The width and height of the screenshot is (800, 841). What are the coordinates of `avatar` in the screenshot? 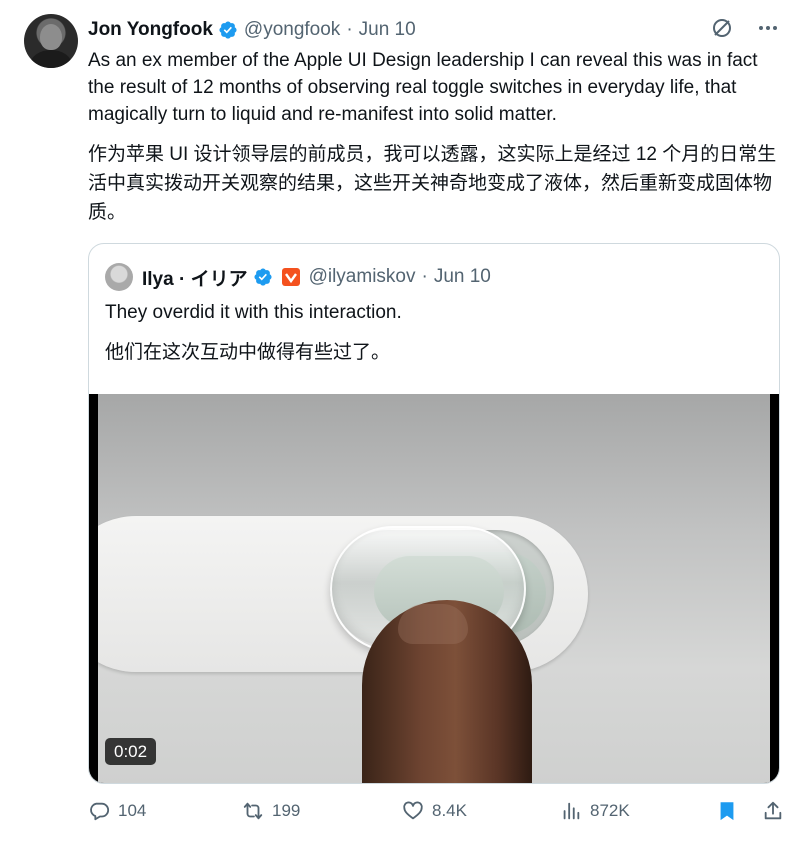 It's located at (51, 41).